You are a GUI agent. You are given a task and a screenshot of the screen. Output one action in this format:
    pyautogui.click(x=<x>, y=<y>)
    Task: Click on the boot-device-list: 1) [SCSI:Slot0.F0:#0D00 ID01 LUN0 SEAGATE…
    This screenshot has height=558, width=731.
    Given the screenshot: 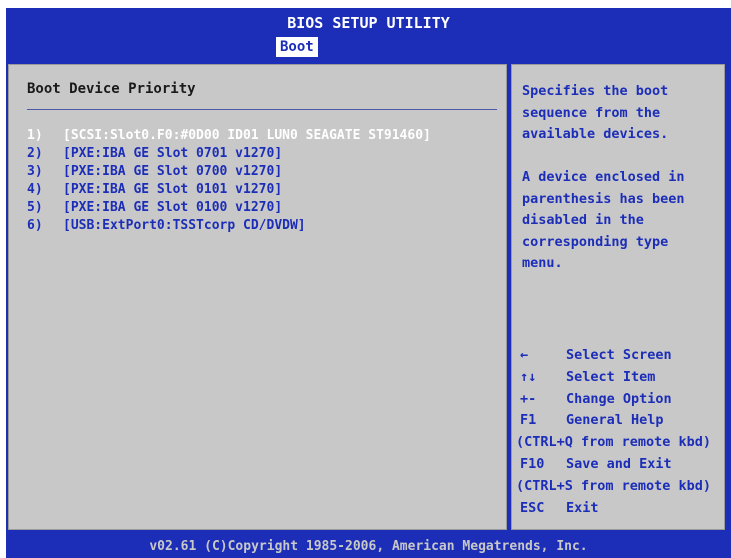 What is the action you would take?
    pyautogui.click(x=229, y=181)
    